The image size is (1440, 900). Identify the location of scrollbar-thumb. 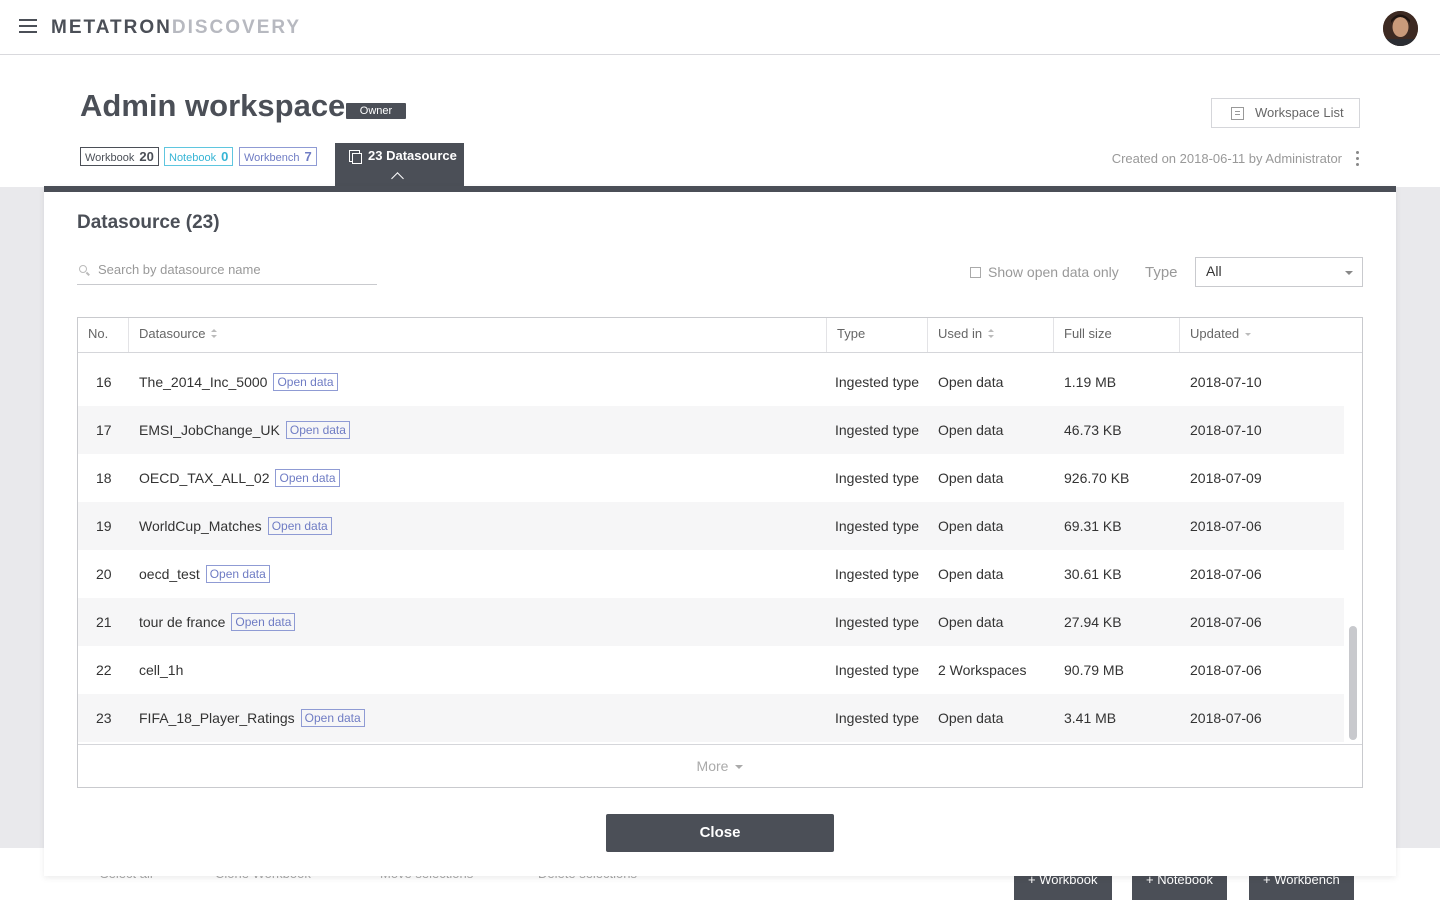
(1353, 683).